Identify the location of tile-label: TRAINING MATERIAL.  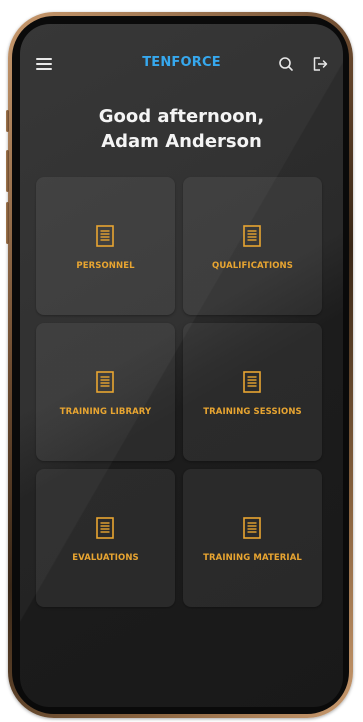
(252, 558).